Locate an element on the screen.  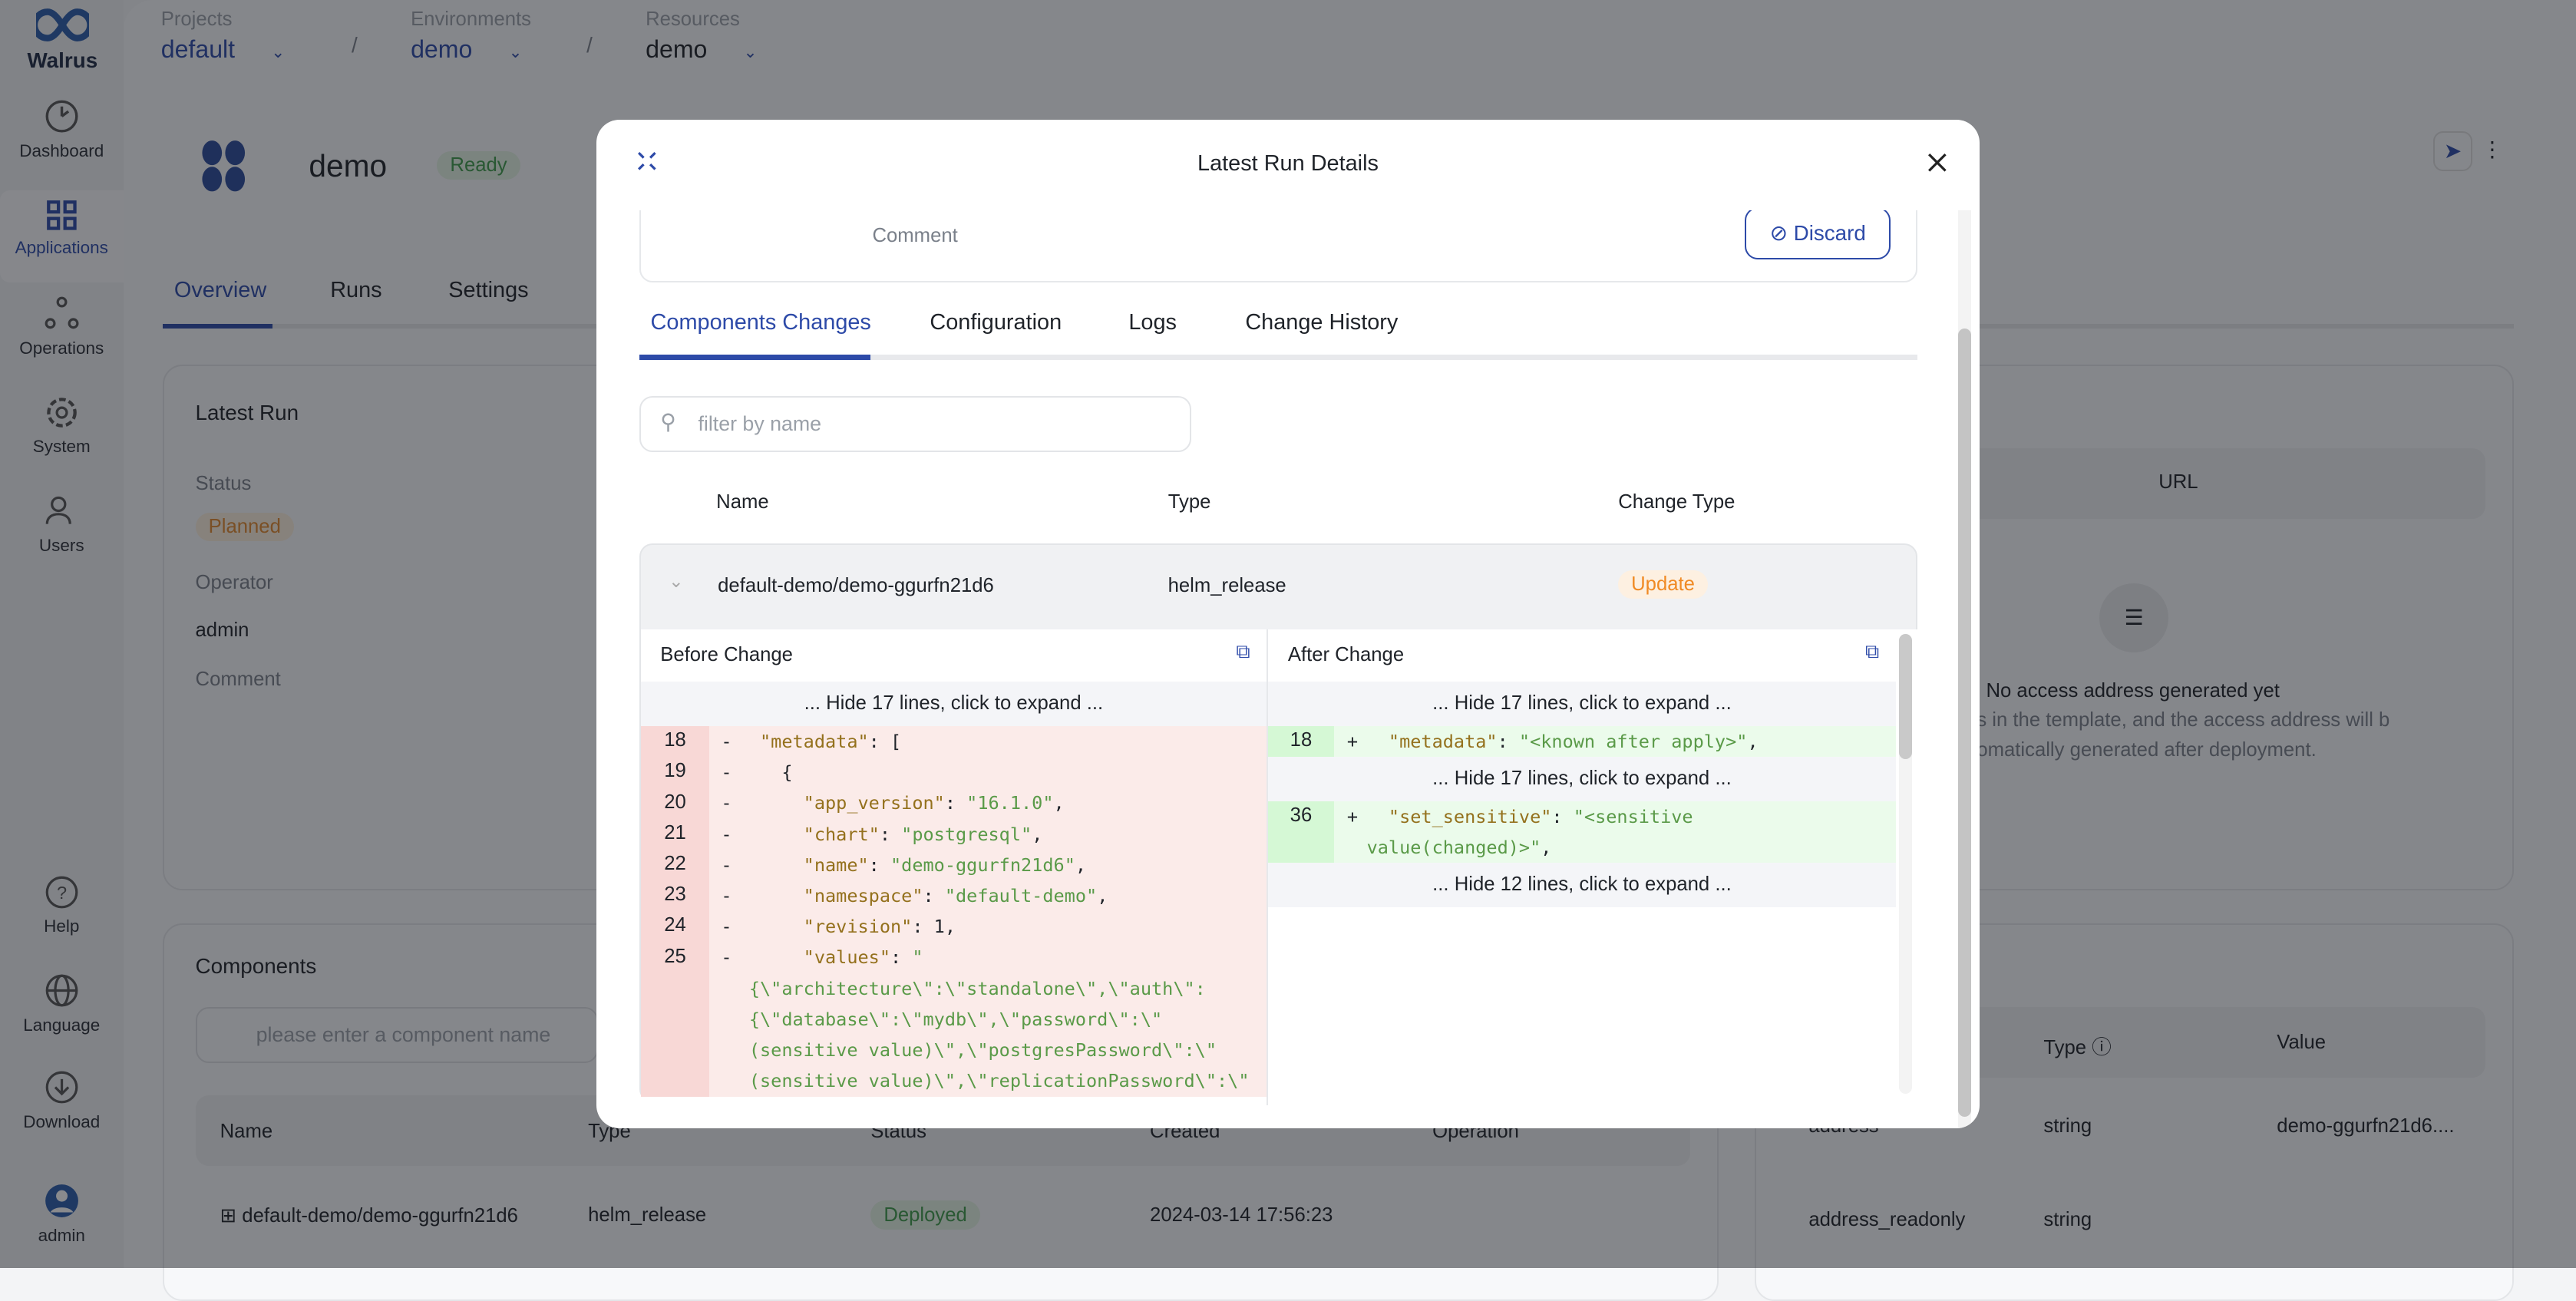
pane-header: Before Change ⧉ is located at coordinates (954, 655).